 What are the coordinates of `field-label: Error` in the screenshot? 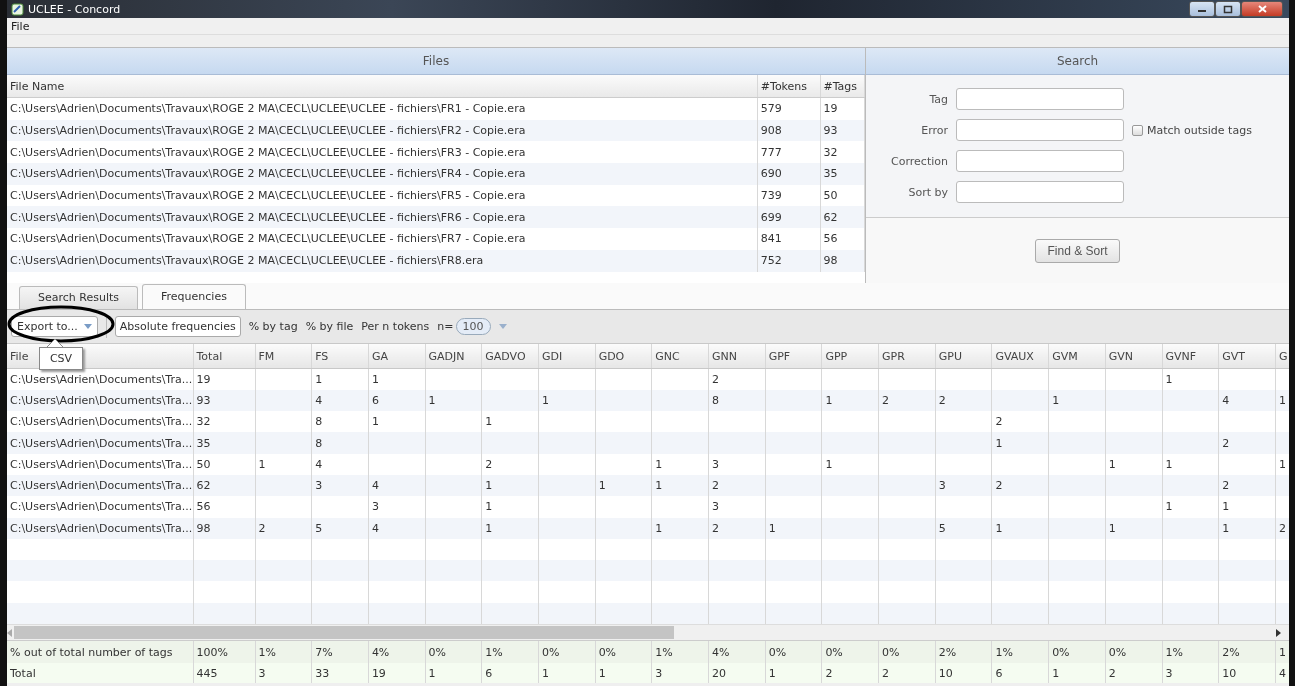 It's located at (934, 130).